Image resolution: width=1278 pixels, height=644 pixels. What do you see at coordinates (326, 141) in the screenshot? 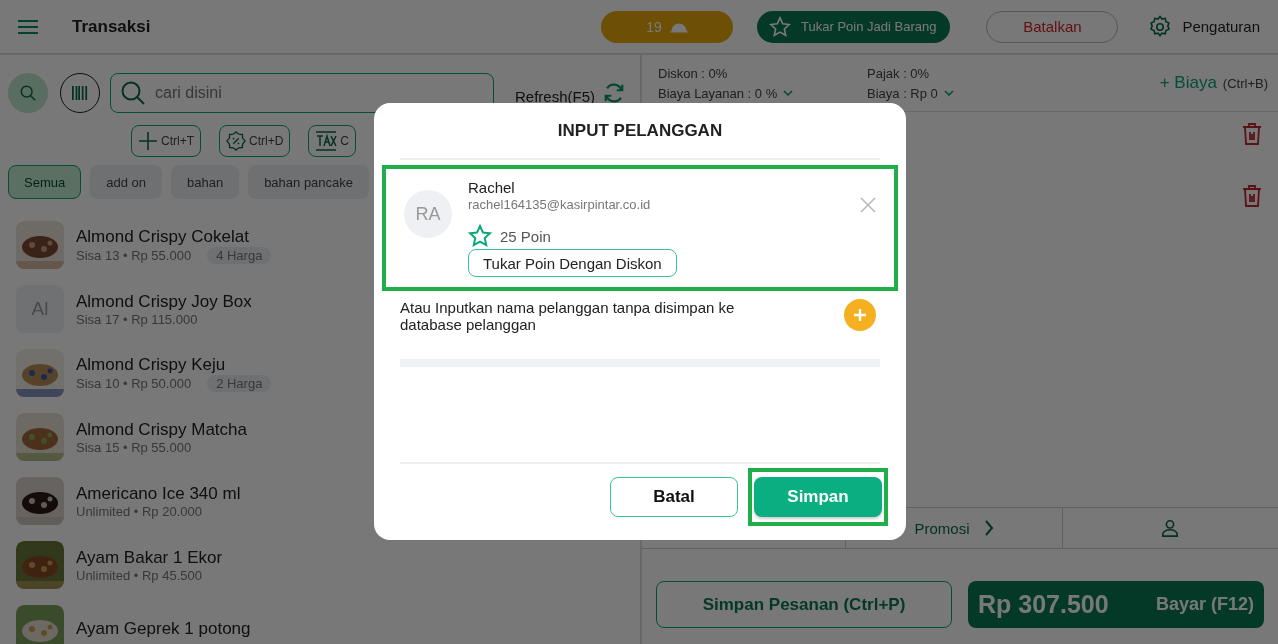
I see `tax-icon` at bounding box center [326, 141].